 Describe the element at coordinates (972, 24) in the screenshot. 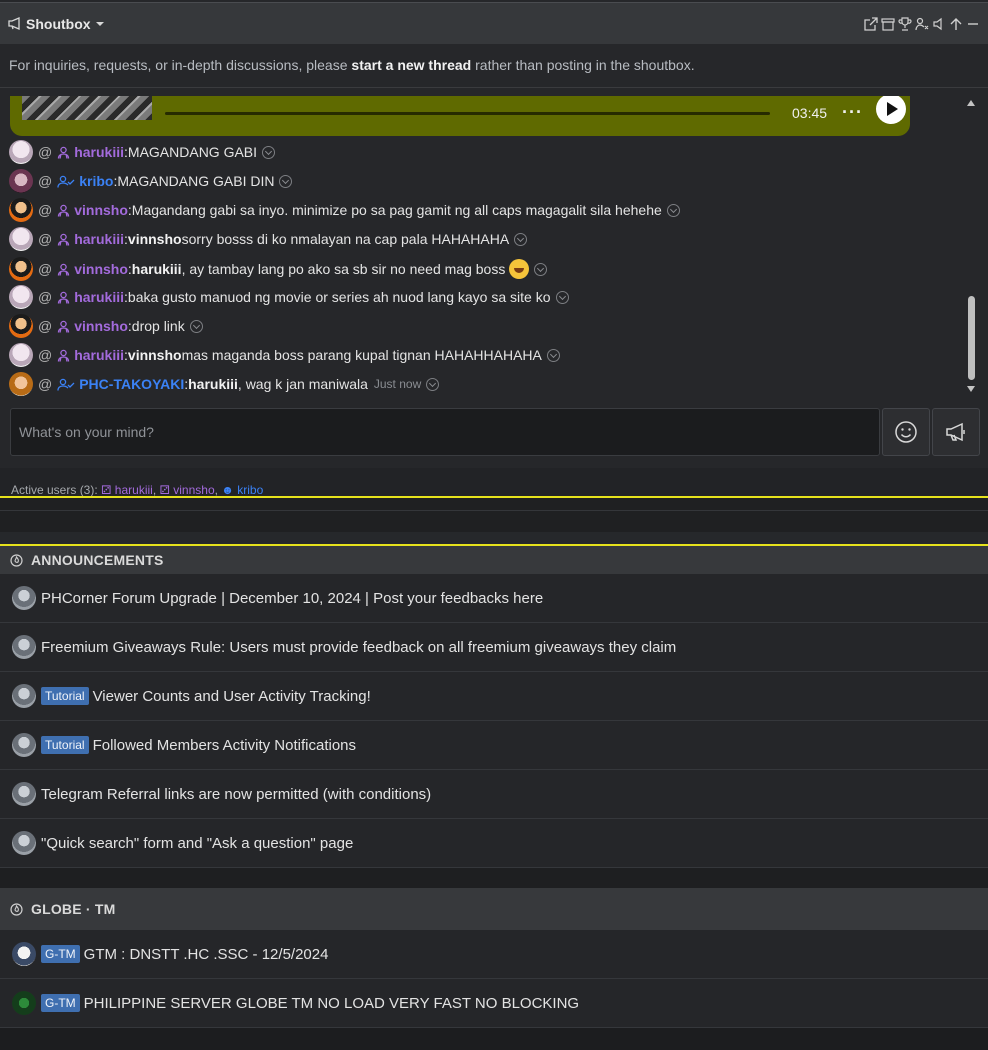

I see `minimize-icon` at that location.